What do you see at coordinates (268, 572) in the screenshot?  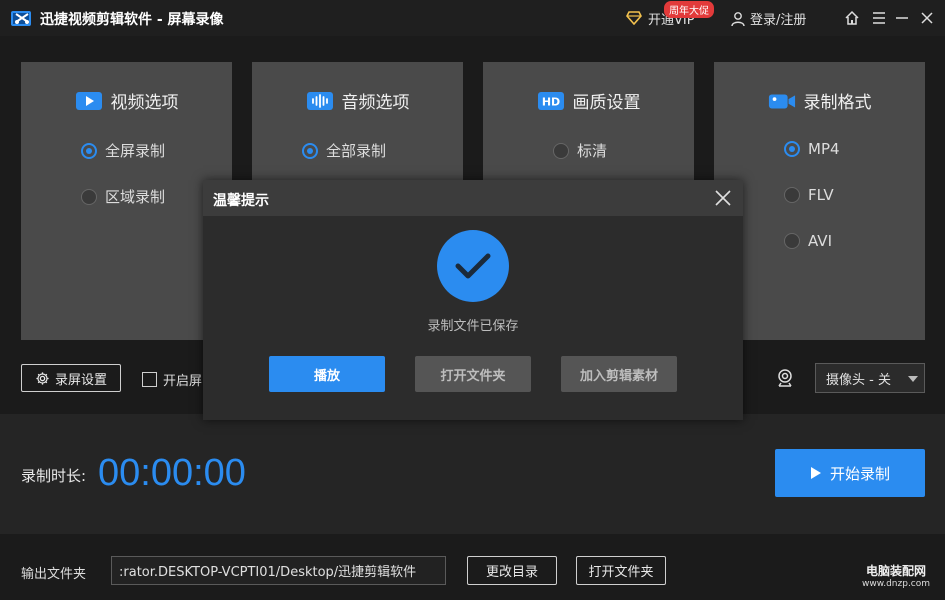 I see `output-path-value: :rator.DESKTOP-VCPTI01/Desktop/迅捷剪辑软件` at bounding box center [268, 572].